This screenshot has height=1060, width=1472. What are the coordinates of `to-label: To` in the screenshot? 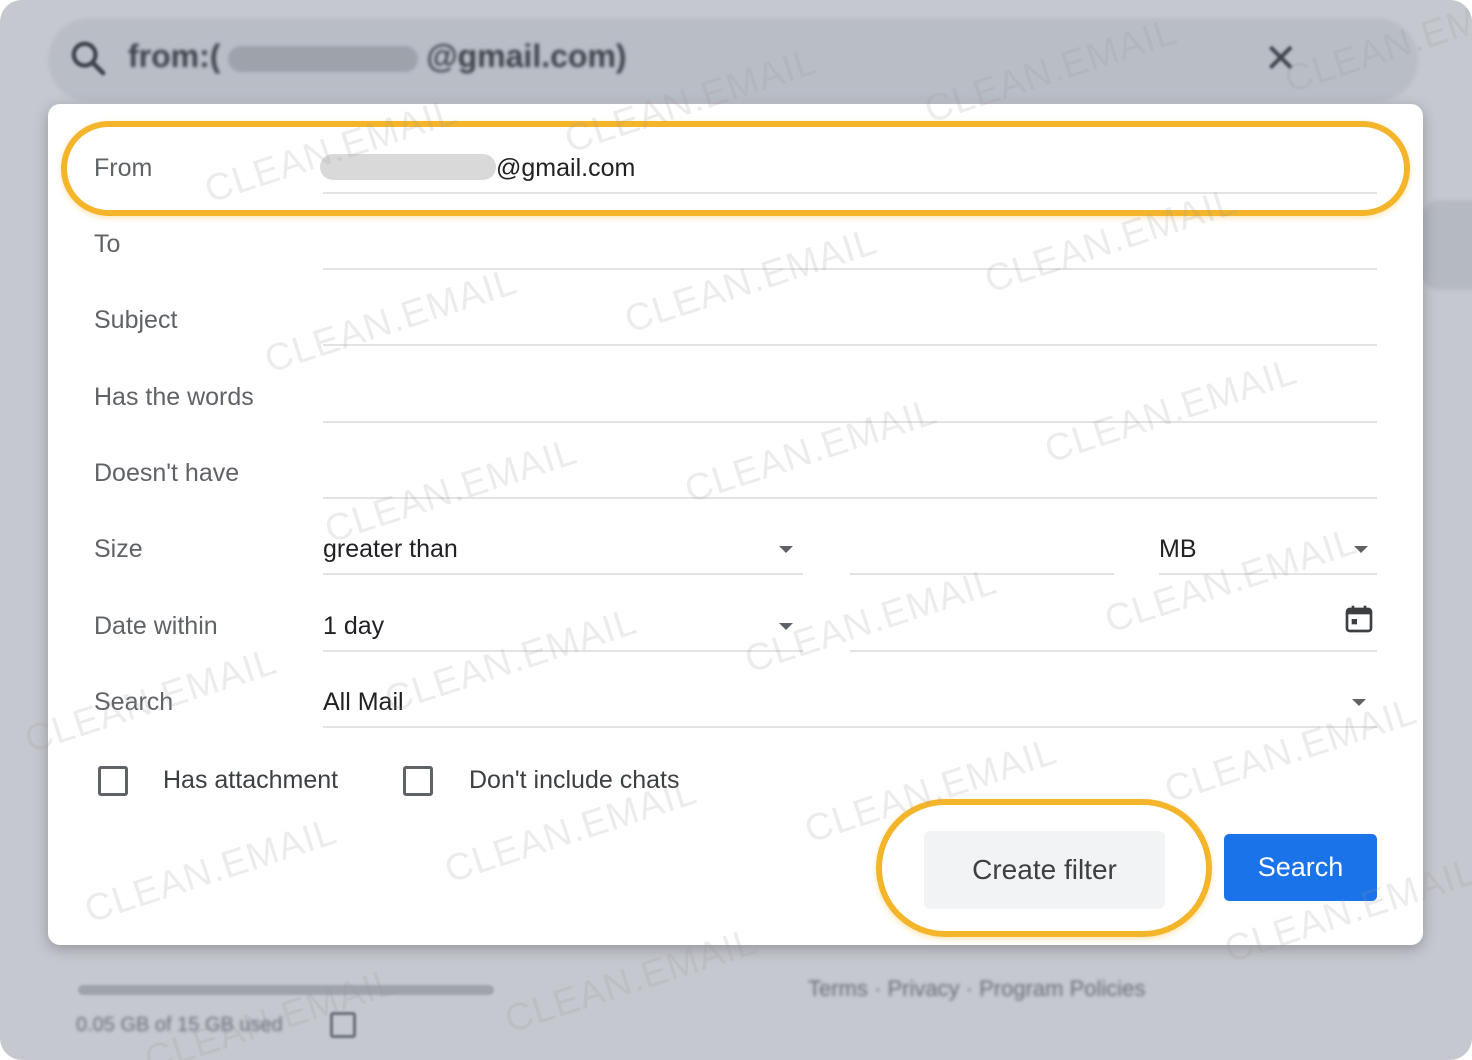 It's located at (107, 244).